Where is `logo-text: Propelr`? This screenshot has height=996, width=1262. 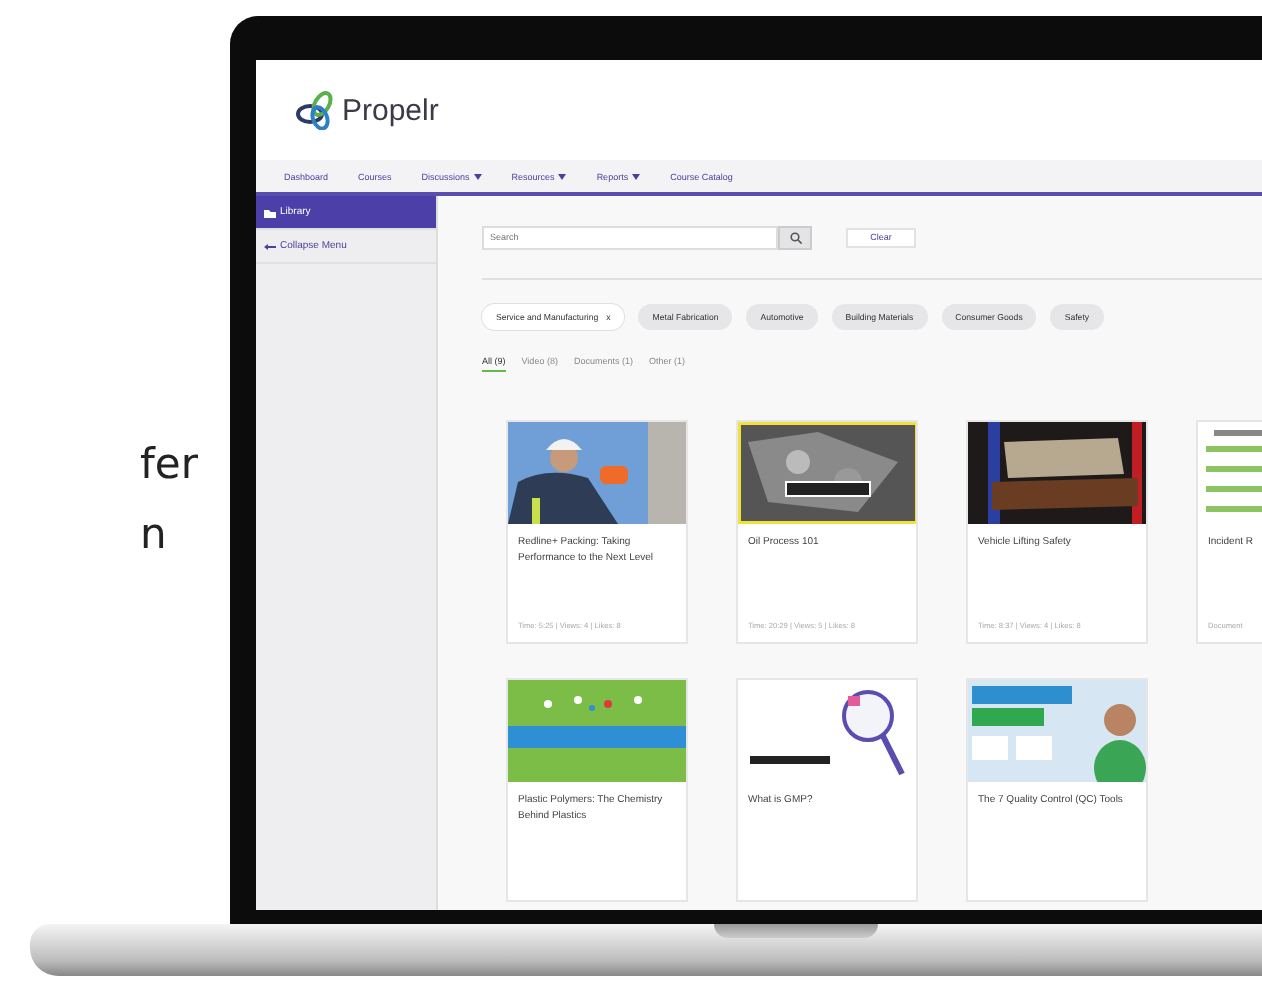 logo-text: Propelr is located at coordinates (390, 110).